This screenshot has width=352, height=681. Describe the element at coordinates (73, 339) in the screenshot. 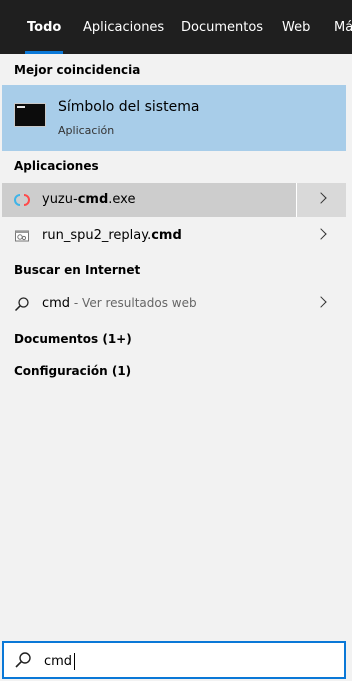

I see `documents-section-header: Documentos (1+)` at that location.